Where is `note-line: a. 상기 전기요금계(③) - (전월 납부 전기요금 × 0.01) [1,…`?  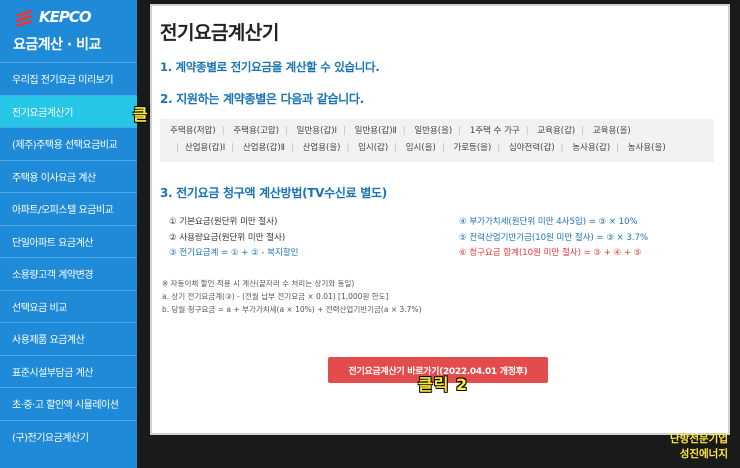 note-line: a. 상기 전기요금계(③) - (전월 납부 전기요금 × 0.01) [1,… is located at coordinates (275, 296).